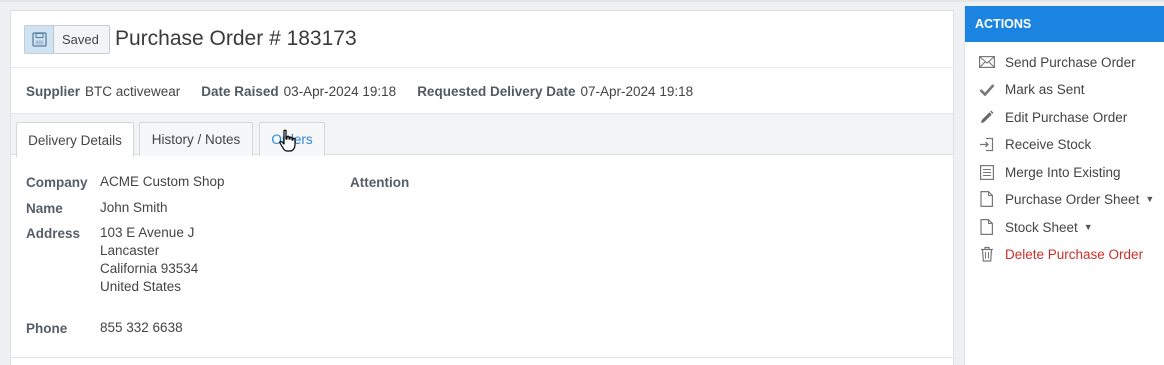 Image resolution: width=1164 pixels, height=365 pixels. Describe the element at coordinates (162, 181) in the screenshot. I see `company-value: ACME Custom Shop` at that location.